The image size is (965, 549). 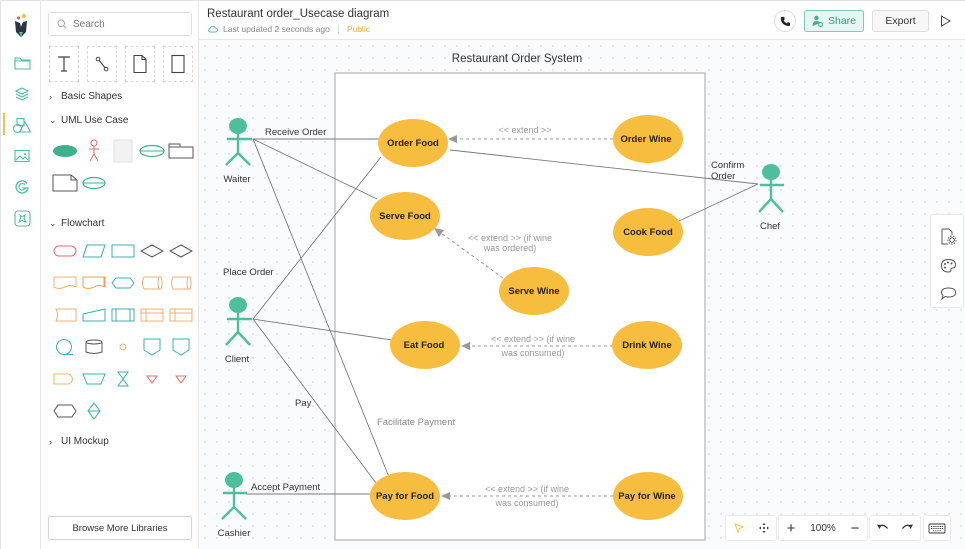 What do you see at coordinates (510, 238) in the screenshot?
I see `extend-label: << extend >> (if wine` at bounding box center [510, 238].